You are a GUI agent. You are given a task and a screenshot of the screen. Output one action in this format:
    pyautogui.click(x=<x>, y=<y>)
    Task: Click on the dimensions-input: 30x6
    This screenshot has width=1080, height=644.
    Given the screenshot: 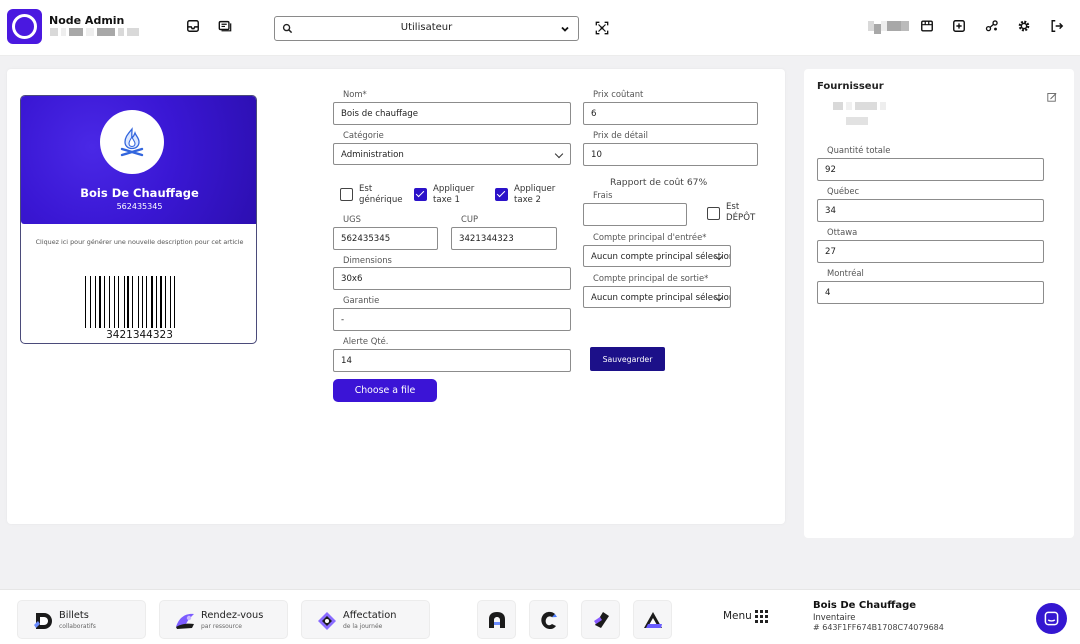 What is the action you would take?
    pyautogui.click(x=452, y=278)
    